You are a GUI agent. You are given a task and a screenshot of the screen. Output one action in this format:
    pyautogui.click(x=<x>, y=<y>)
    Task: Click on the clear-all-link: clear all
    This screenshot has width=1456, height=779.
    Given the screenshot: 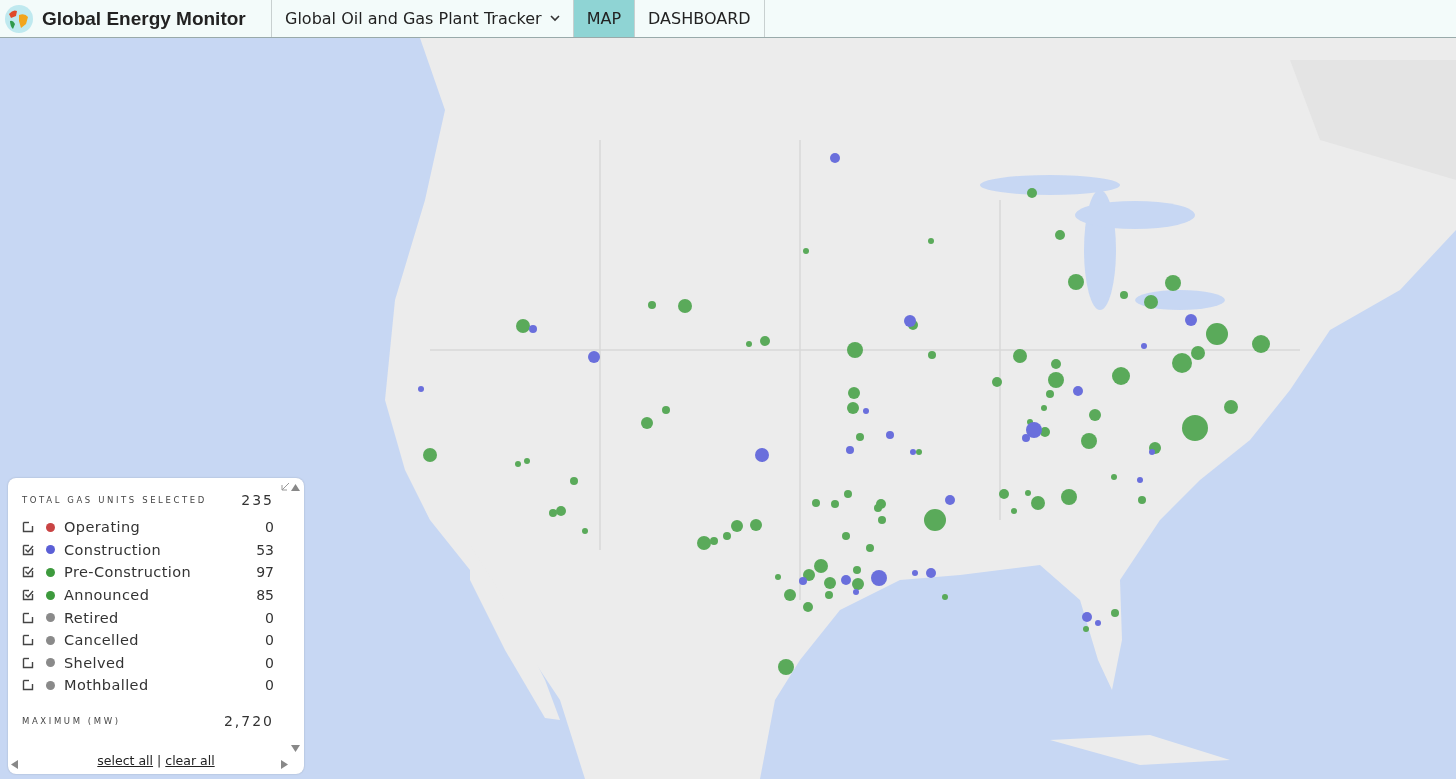 What is the action you would take?
    pyautogui.click(x=190, y=760)
    